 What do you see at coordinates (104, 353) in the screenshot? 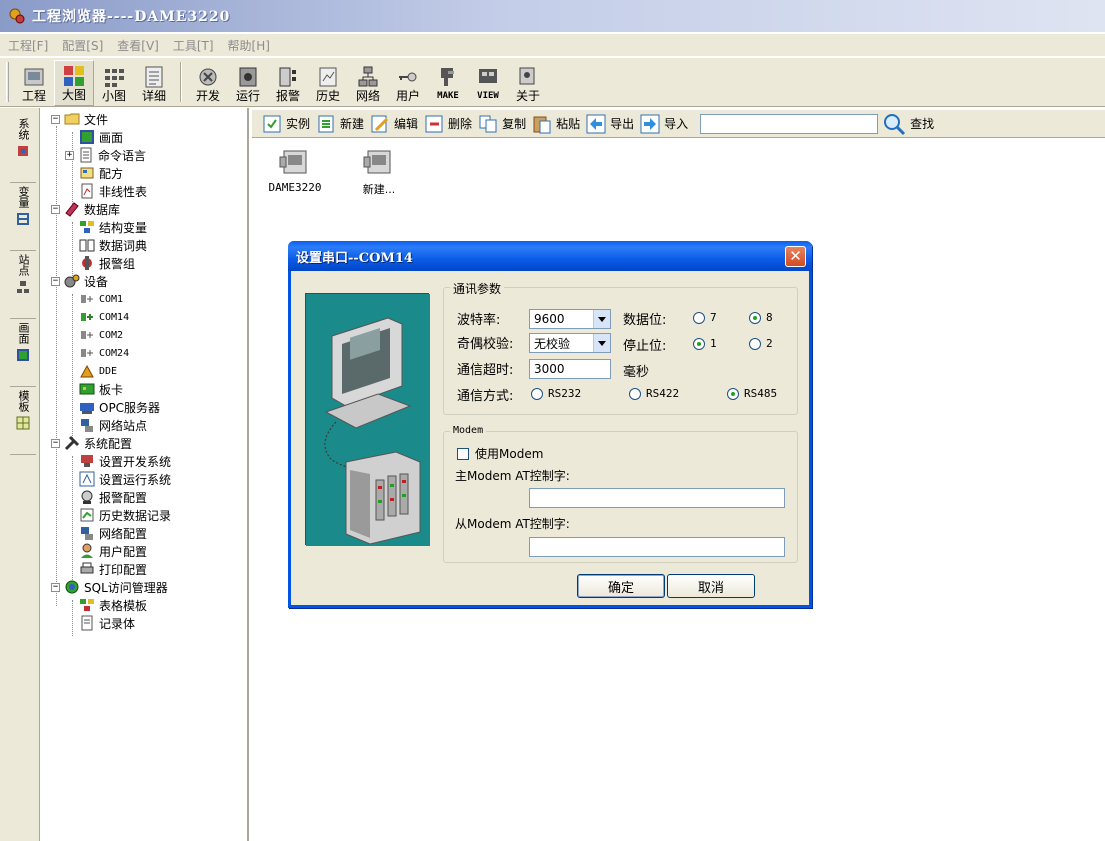
I see `tree-node-com24: COM24` at bounding box center [104, 353].